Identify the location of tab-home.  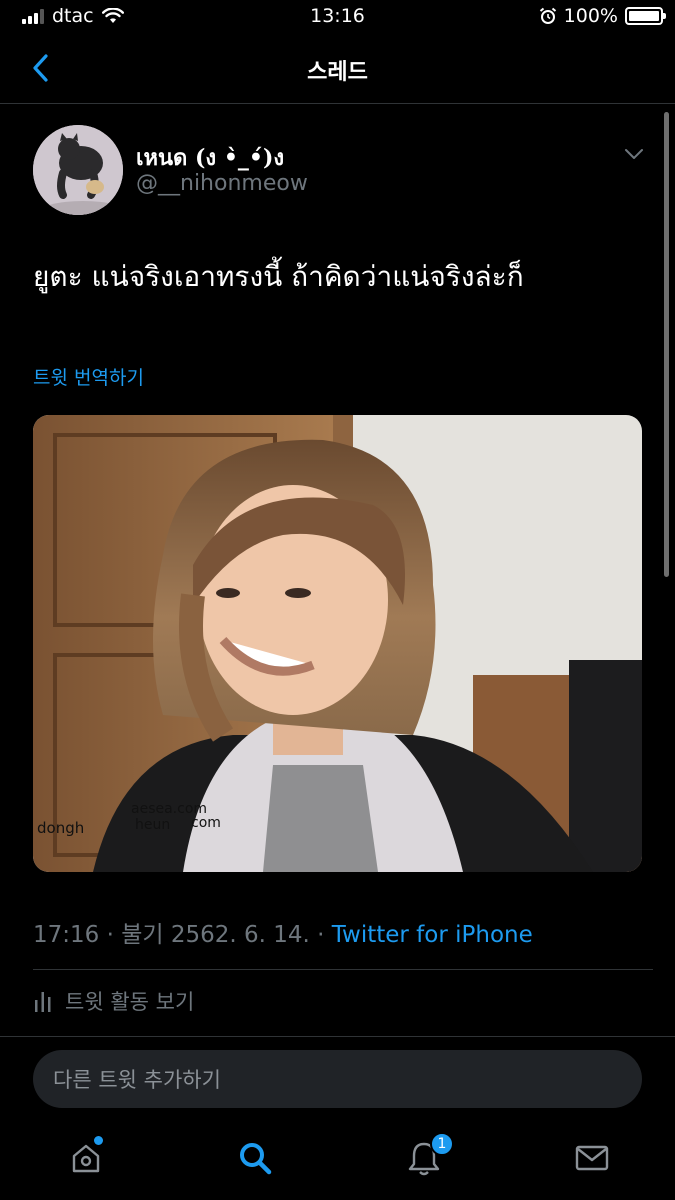
(86, 1158).